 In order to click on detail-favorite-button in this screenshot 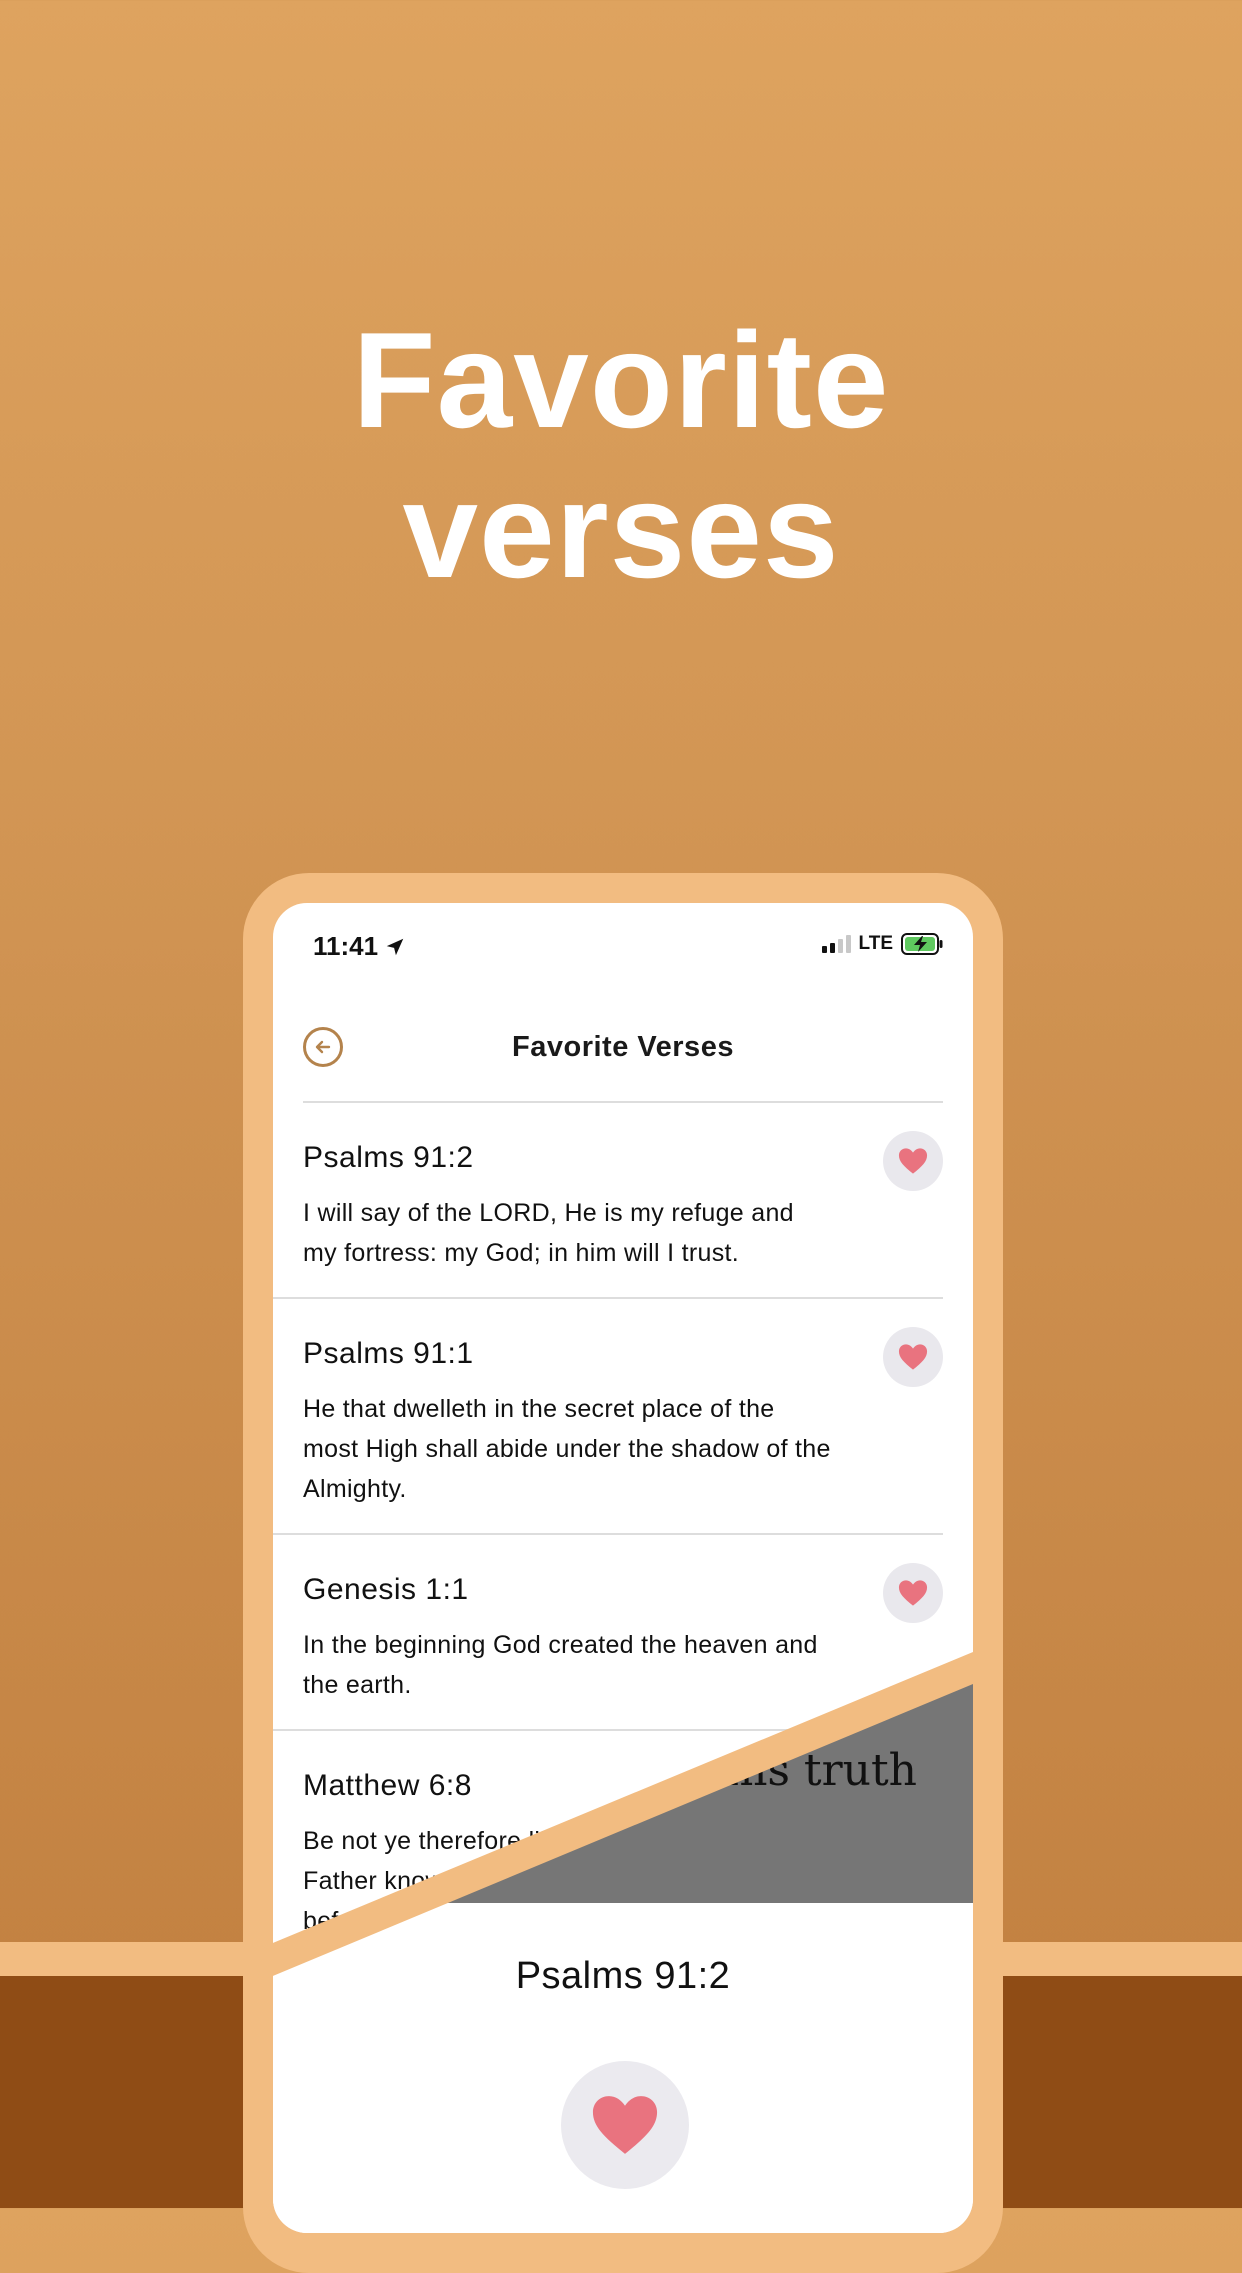, I will do `click(625, 2125)`.